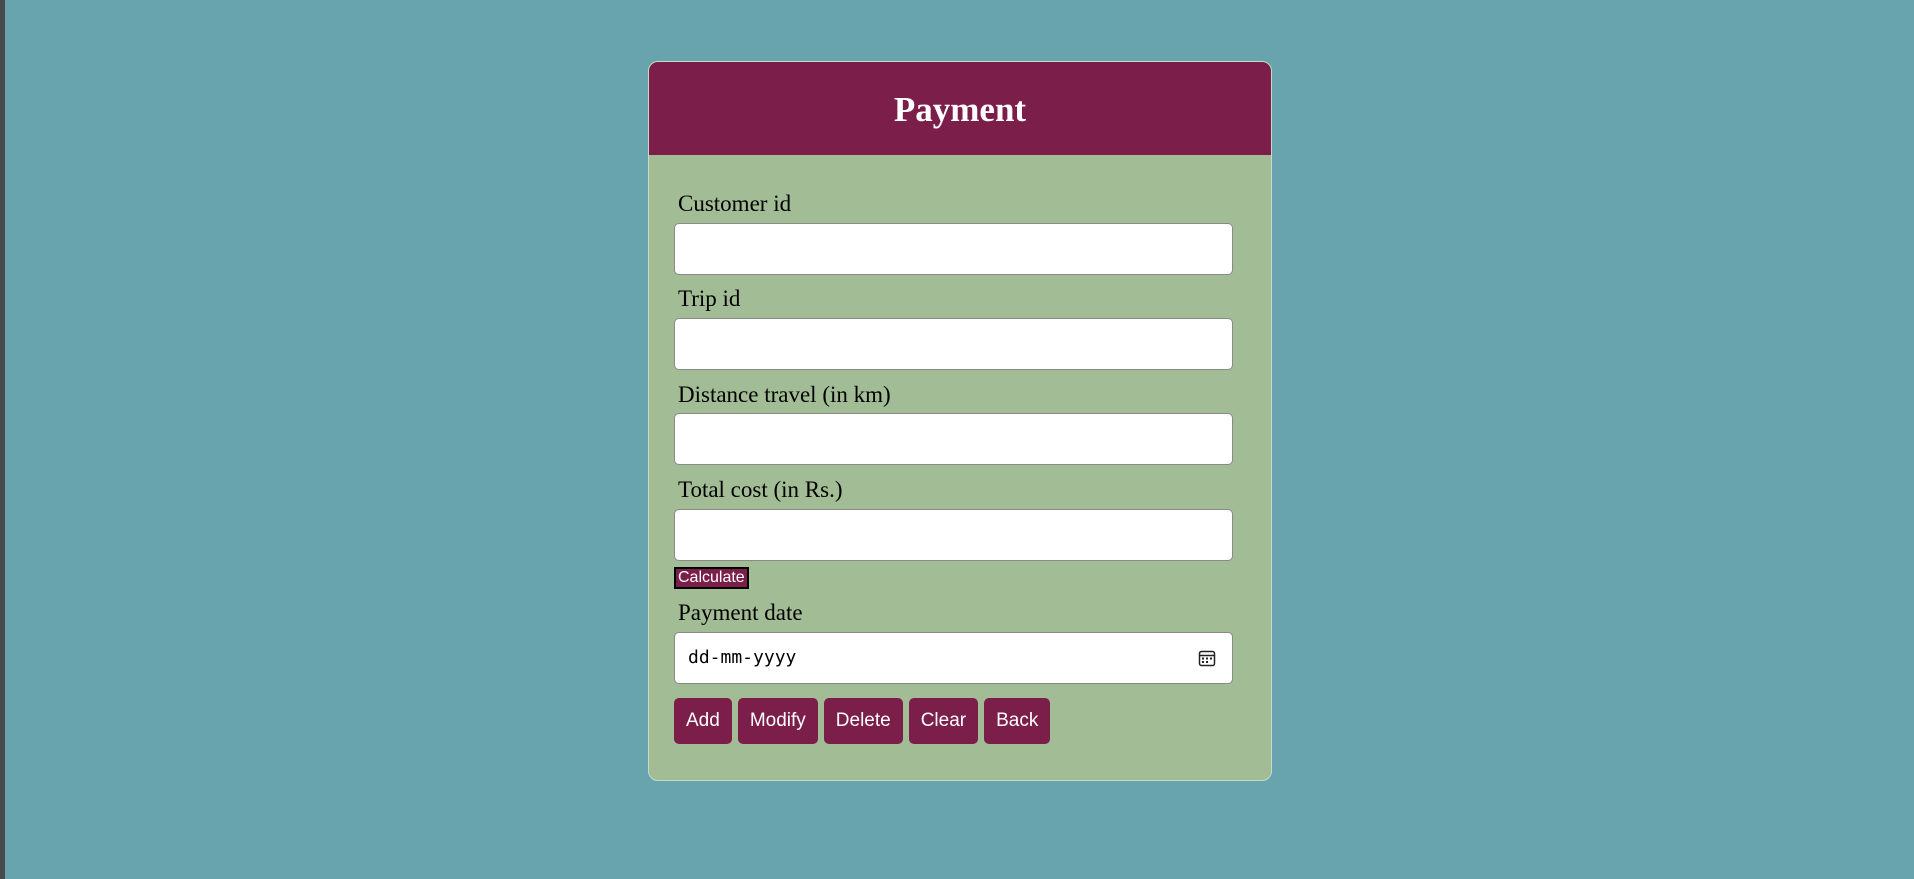  I want to click on customer-id-input, so click(953, 249).